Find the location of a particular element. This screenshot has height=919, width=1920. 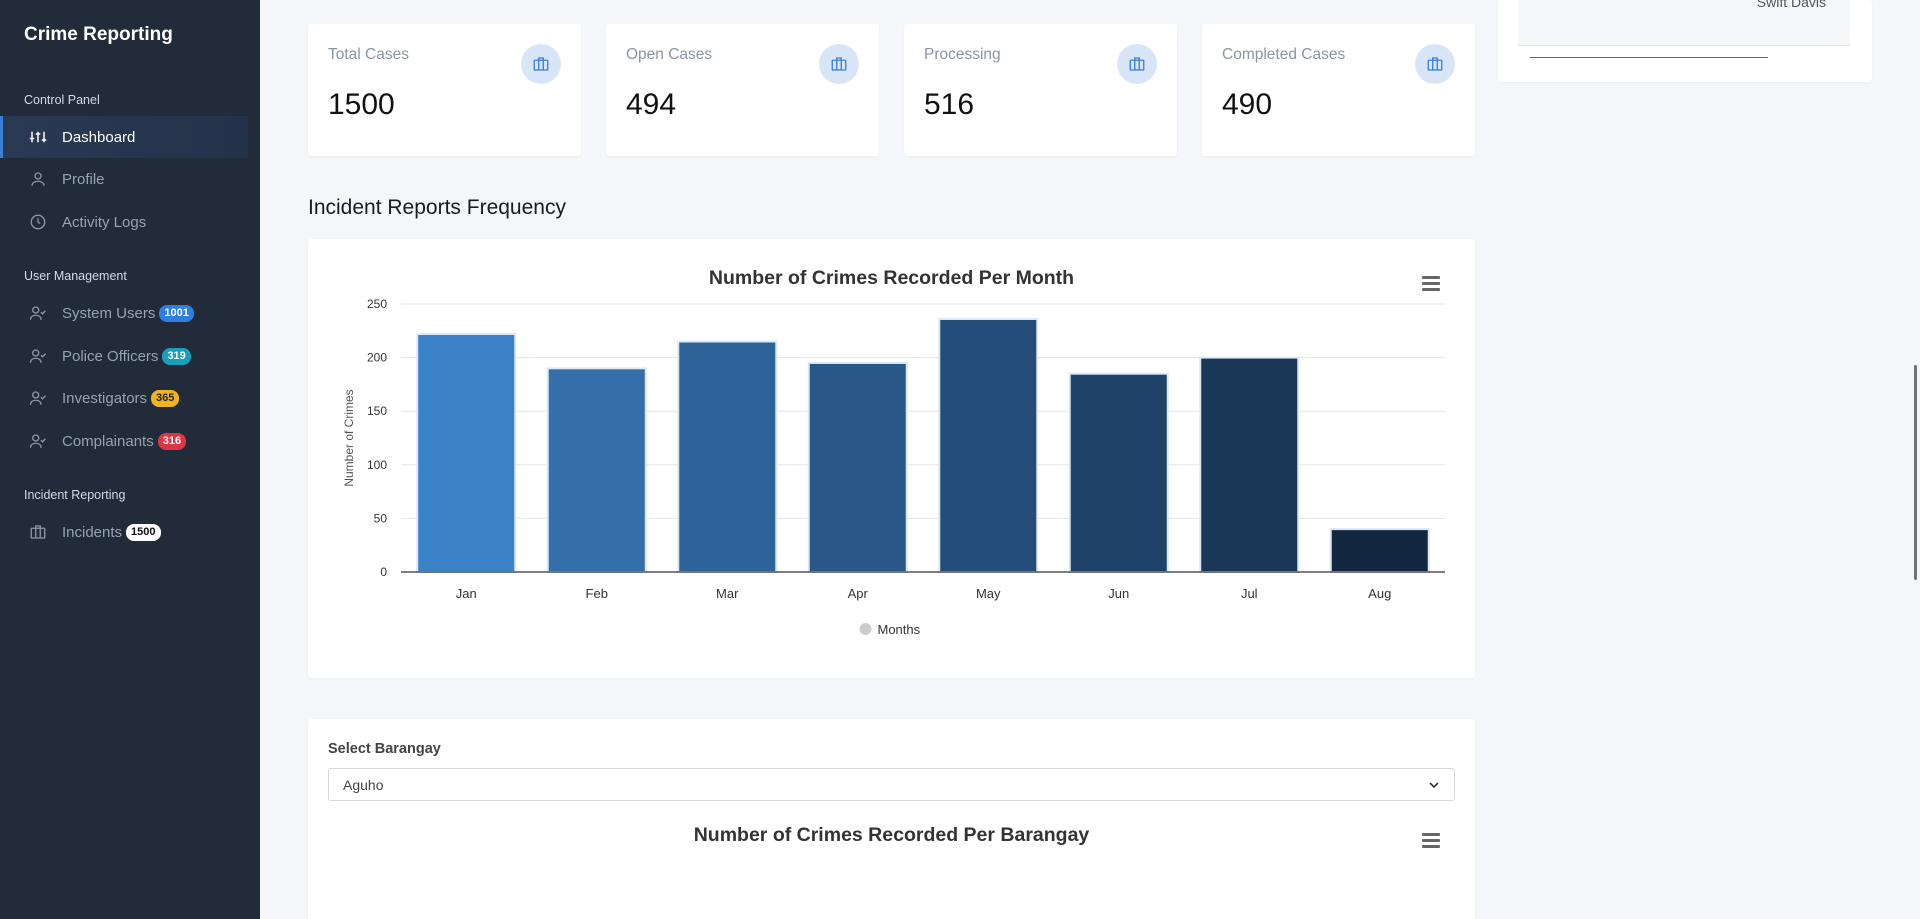

chevron-down-icon is located at coordinates (1434, 785).